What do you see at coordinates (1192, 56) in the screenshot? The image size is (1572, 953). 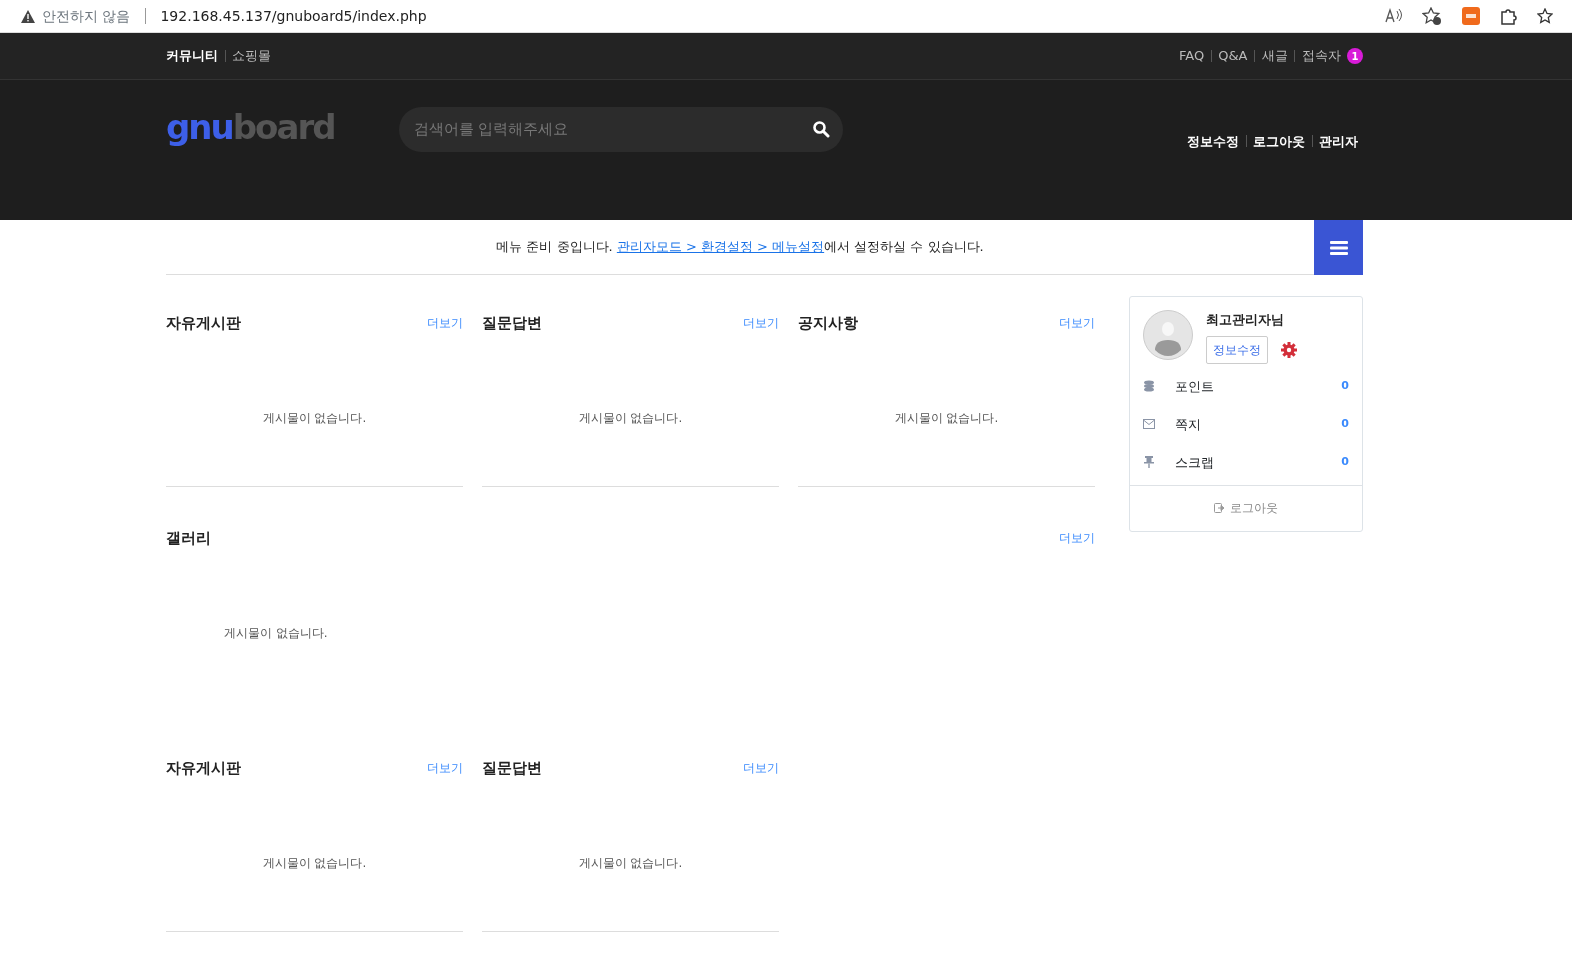 I see `top-nav-link: FAQ` at bounding box center [1192, 56].